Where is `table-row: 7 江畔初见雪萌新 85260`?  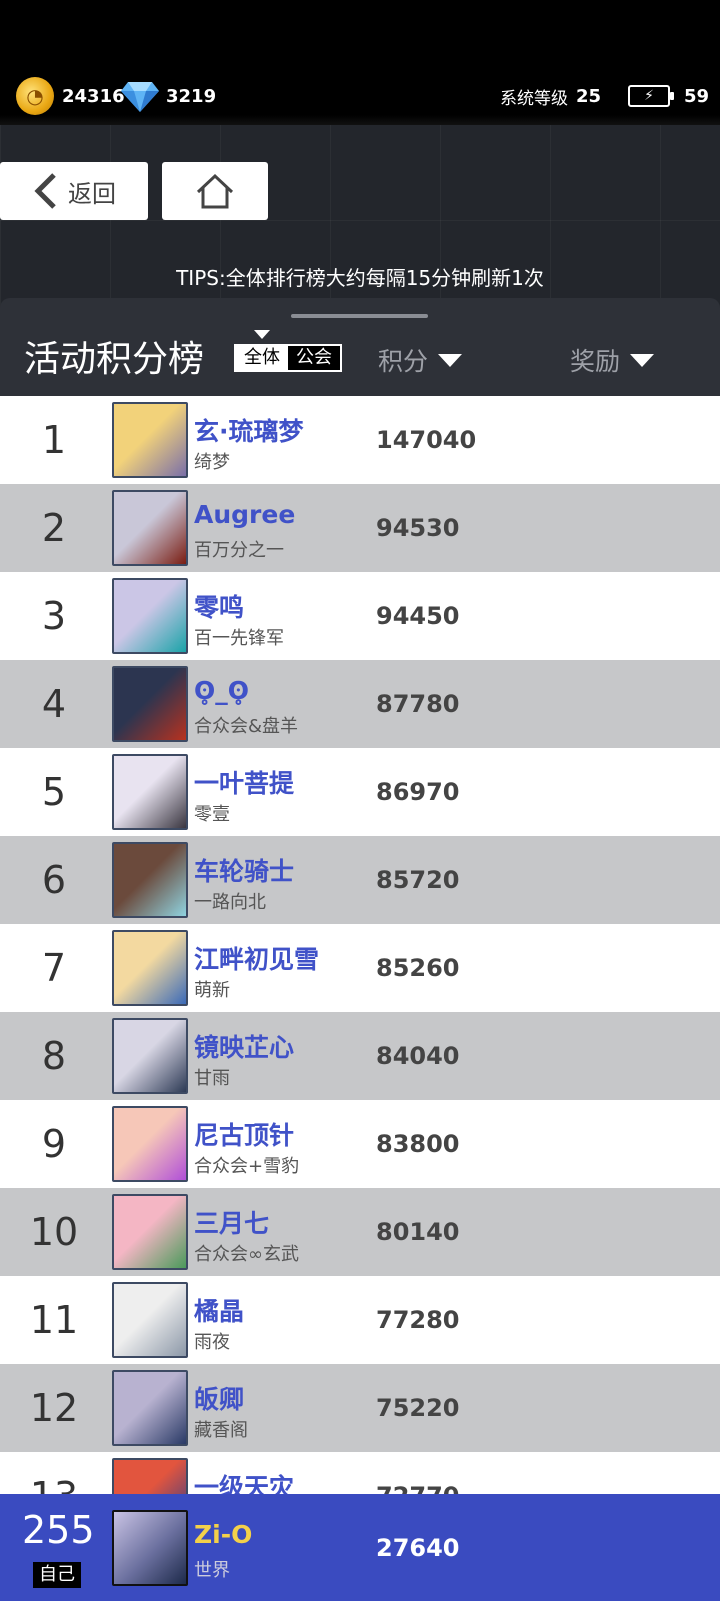
table-row: 7 江畔初见雪萌新 85260 is located at coordinates (360, 968).